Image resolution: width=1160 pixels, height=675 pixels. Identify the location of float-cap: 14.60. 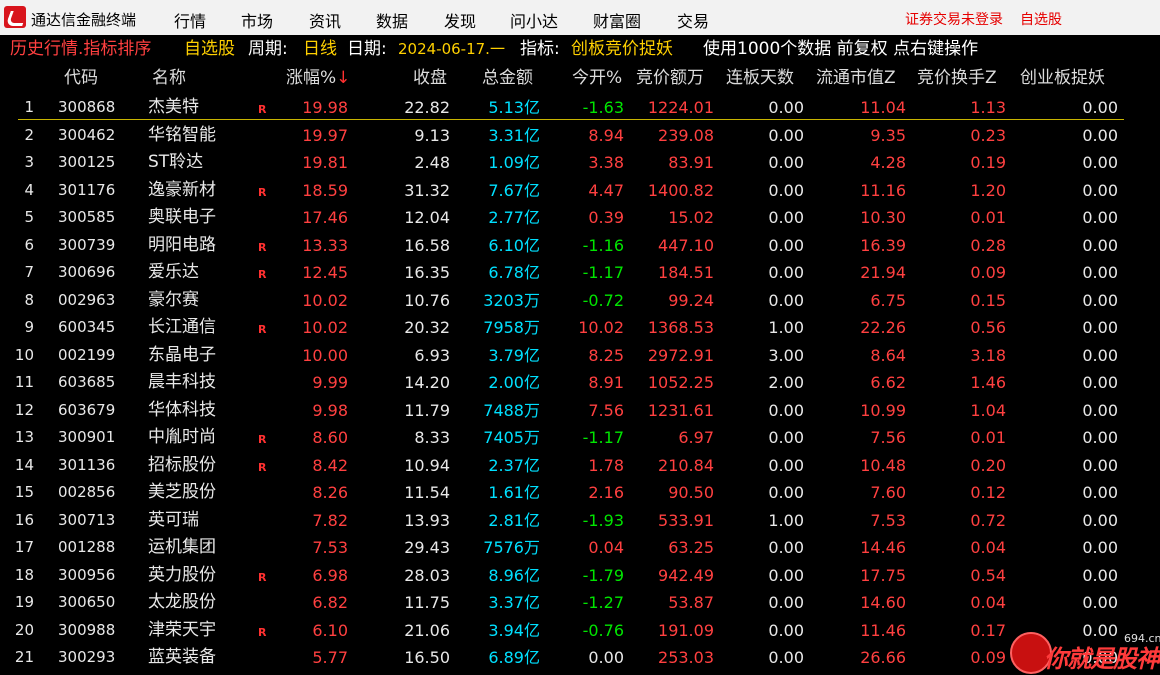
(883, 602).